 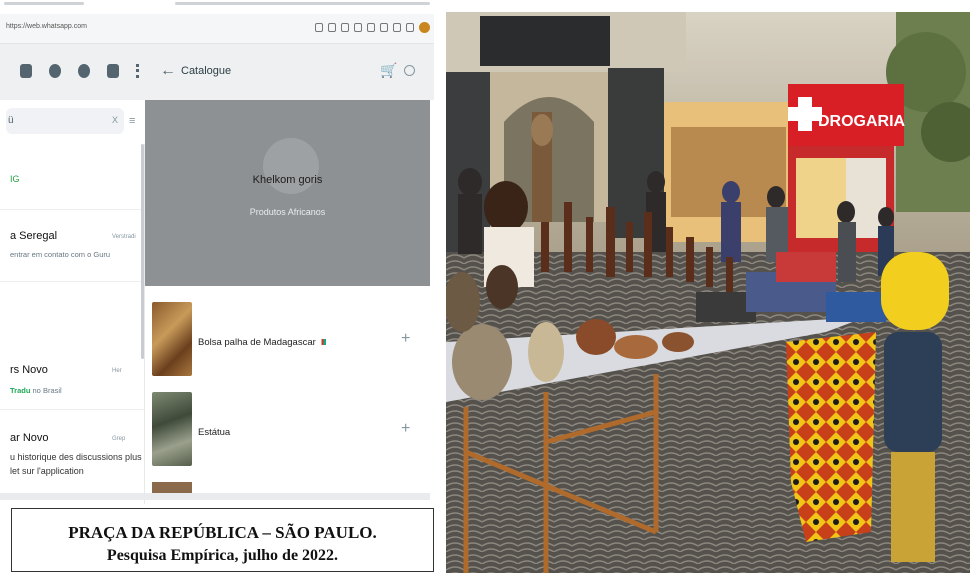 I want to click on chat-time: Her, so click(x=117, y=371).